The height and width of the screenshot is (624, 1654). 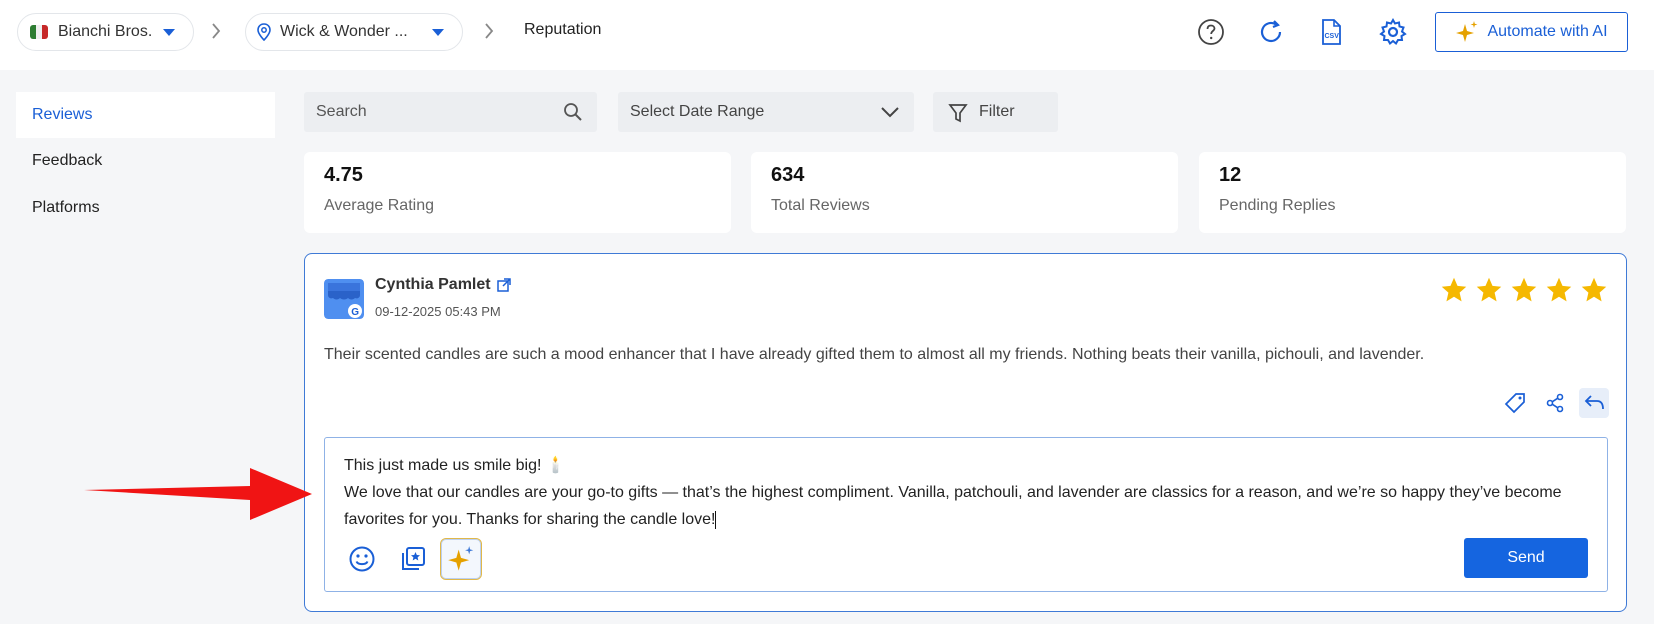 I want to click on sidebar-item-label: Feedback, so click(x=67, y=160).